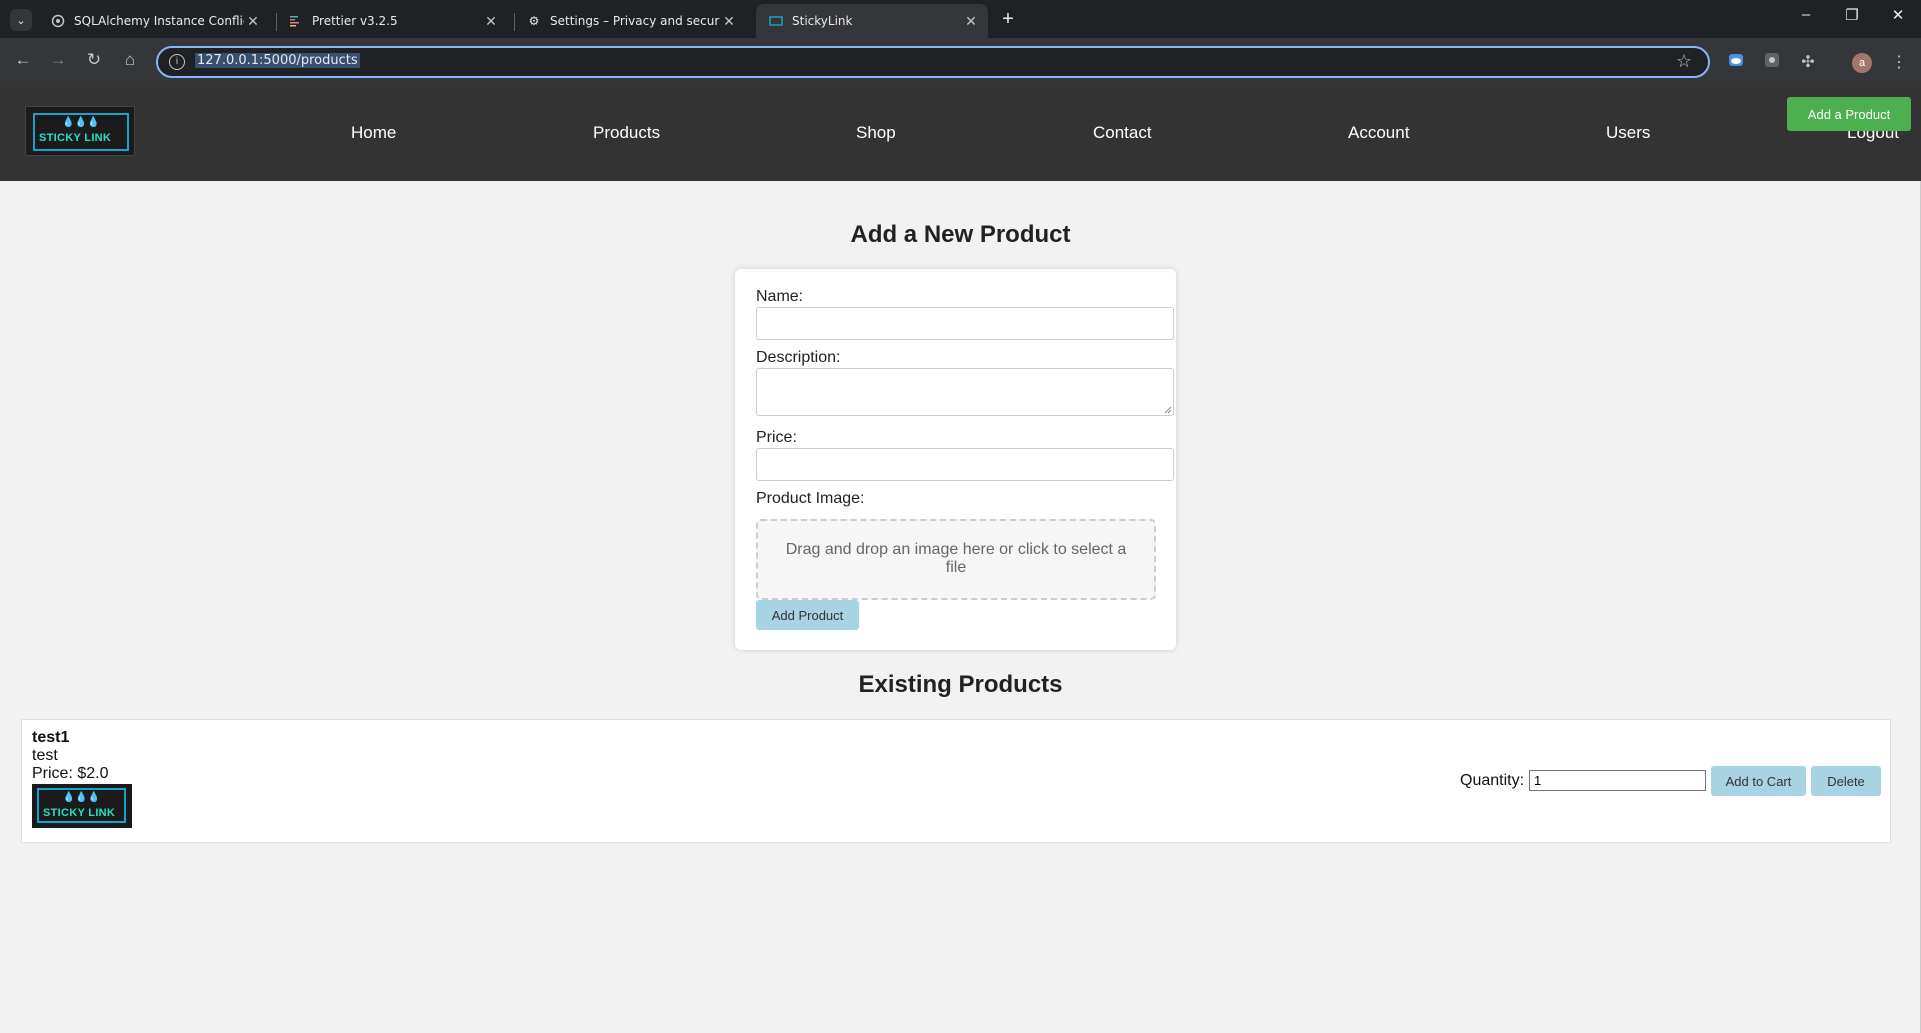  I want to click on cloud-extension-icon, so click(1736, 62).